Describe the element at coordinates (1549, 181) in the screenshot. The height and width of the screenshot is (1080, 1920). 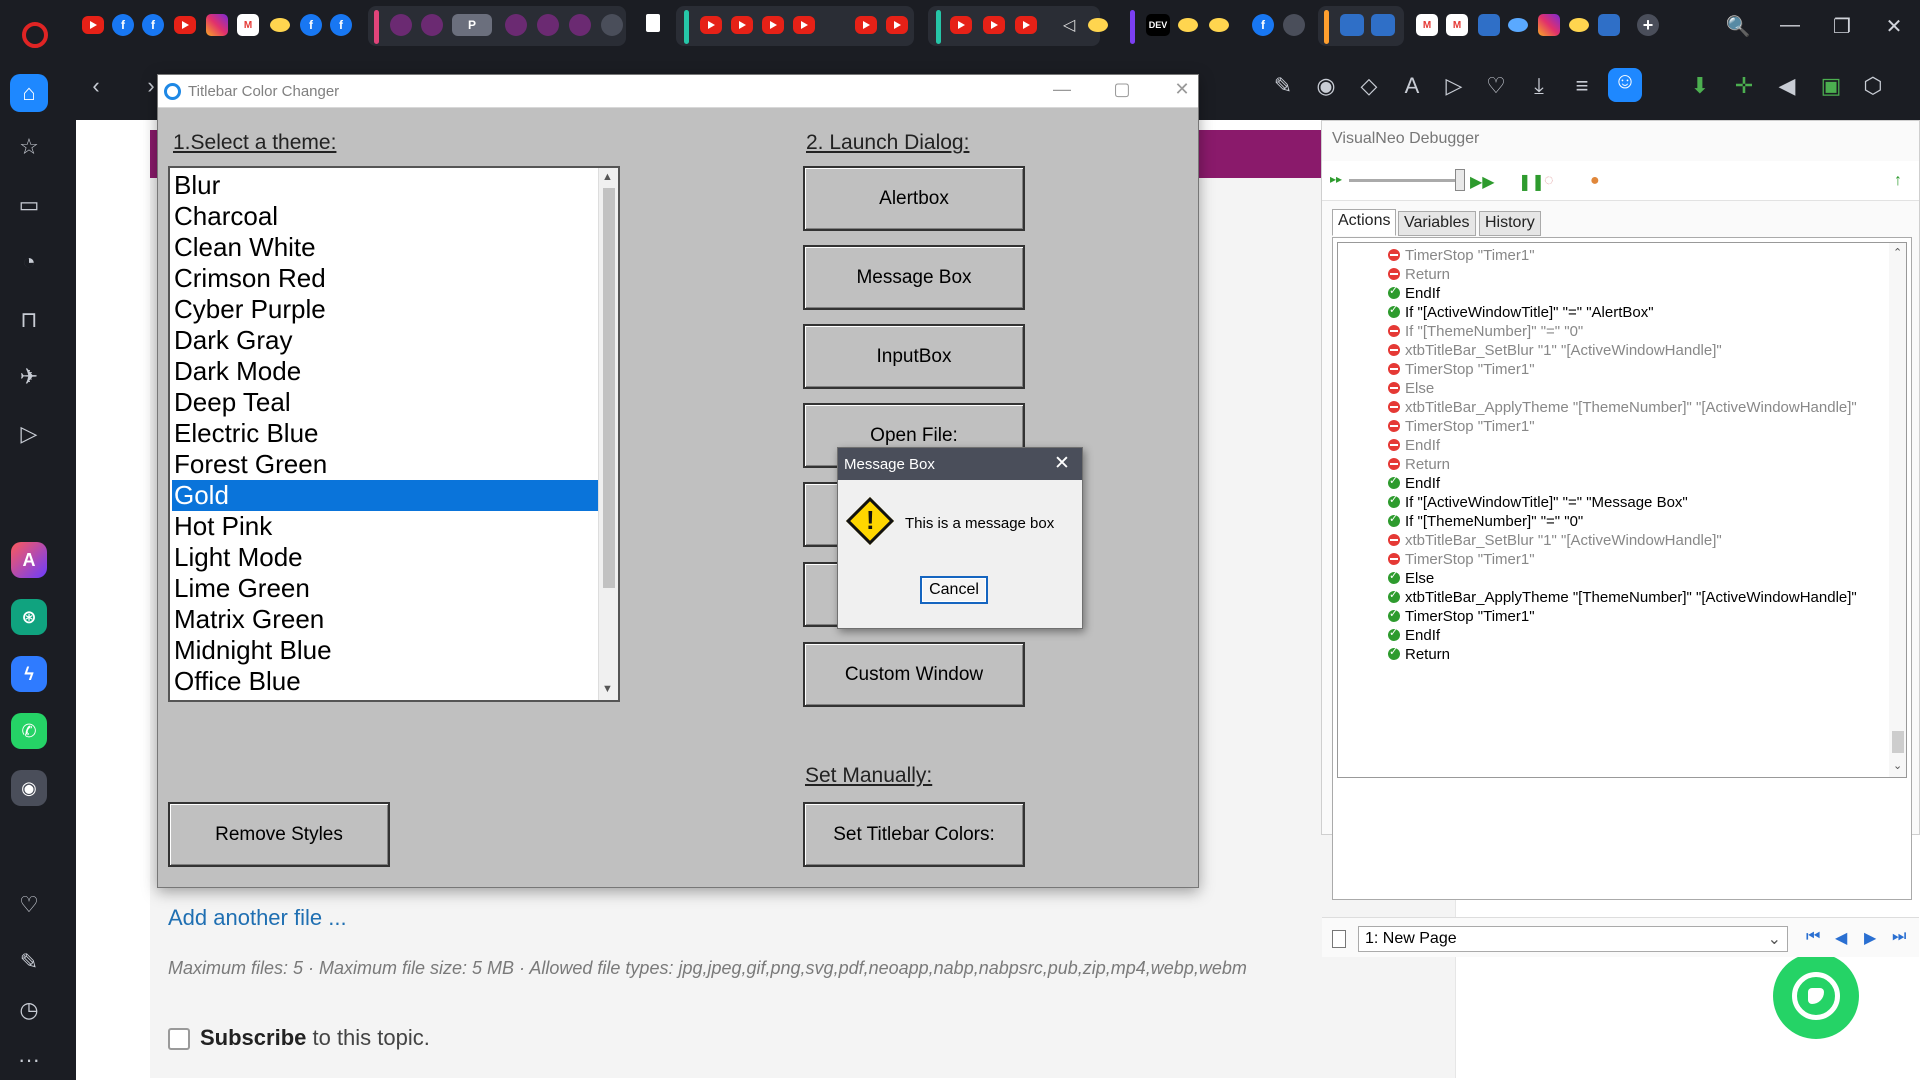
I see `stop-icon: ◌` at that location.